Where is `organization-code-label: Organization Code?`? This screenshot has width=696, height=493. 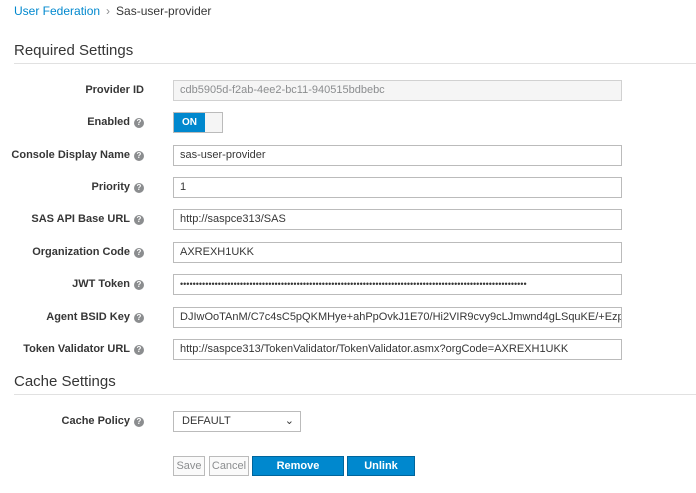
organization-code-label: Organization Code? is located at coordinates (88, 252).